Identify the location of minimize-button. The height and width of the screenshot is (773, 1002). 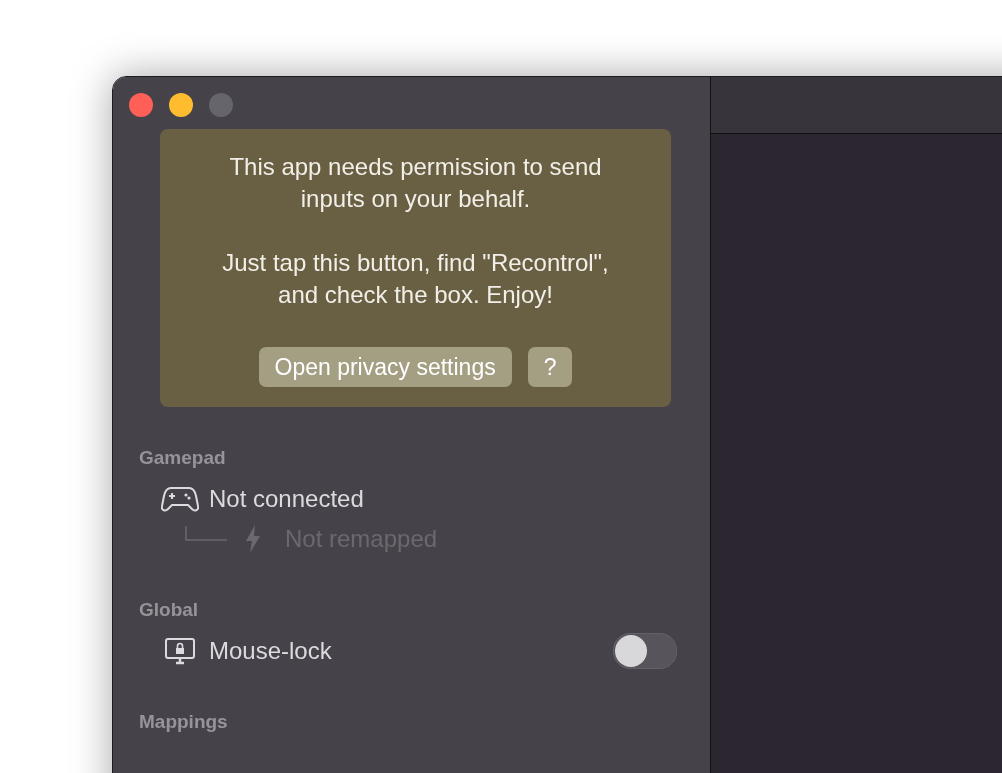
(181, 105).